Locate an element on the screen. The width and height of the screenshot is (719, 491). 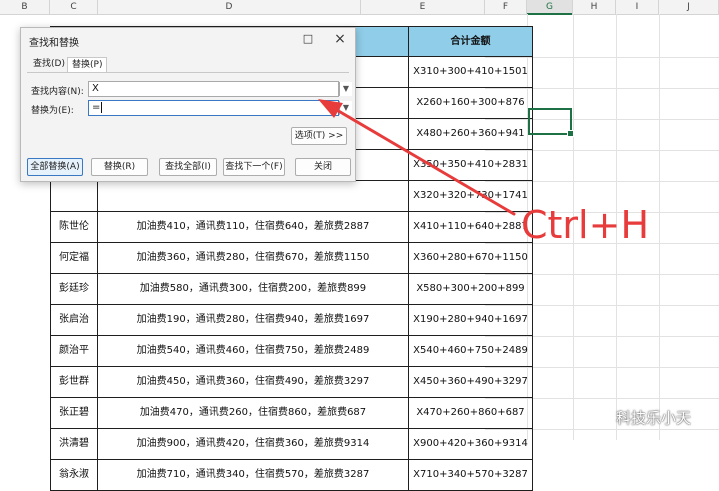
name-cell: 翁永淑 is located at coordinates (74, 475).